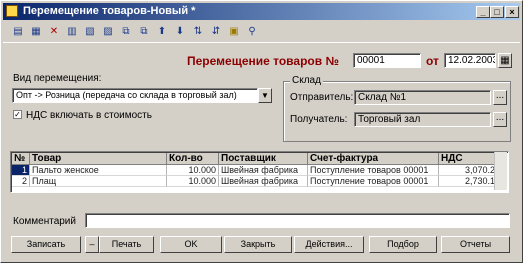  What do you see at coordinates (306, 80) in the screenshot?
I see `warehouse-group-title: Склад` at bounding box center [306, 80].